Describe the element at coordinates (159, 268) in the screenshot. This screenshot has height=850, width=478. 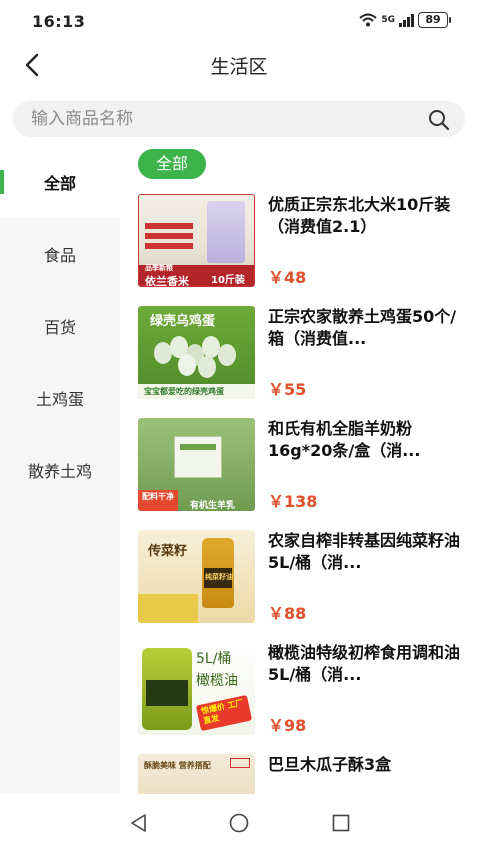
I see `image-caption: 品季新粮` at that location.